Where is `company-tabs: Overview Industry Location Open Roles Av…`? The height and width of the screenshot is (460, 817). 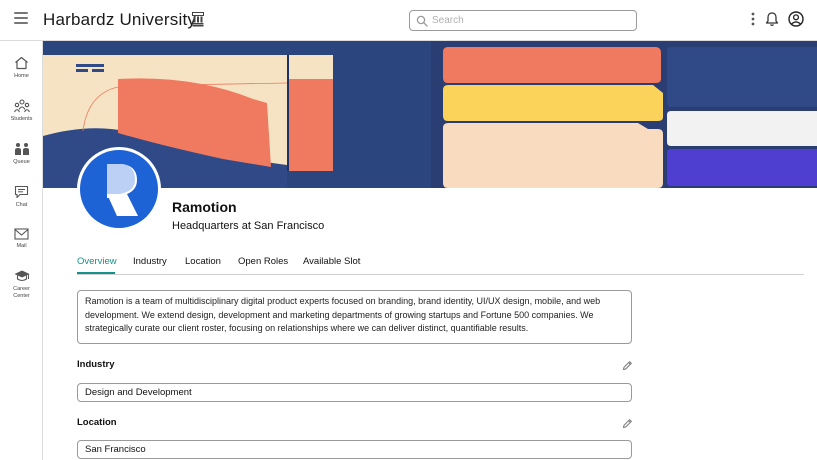 company-tabs: Overview Industry Location Open Roles Av… is located at coordinates (440, 264).